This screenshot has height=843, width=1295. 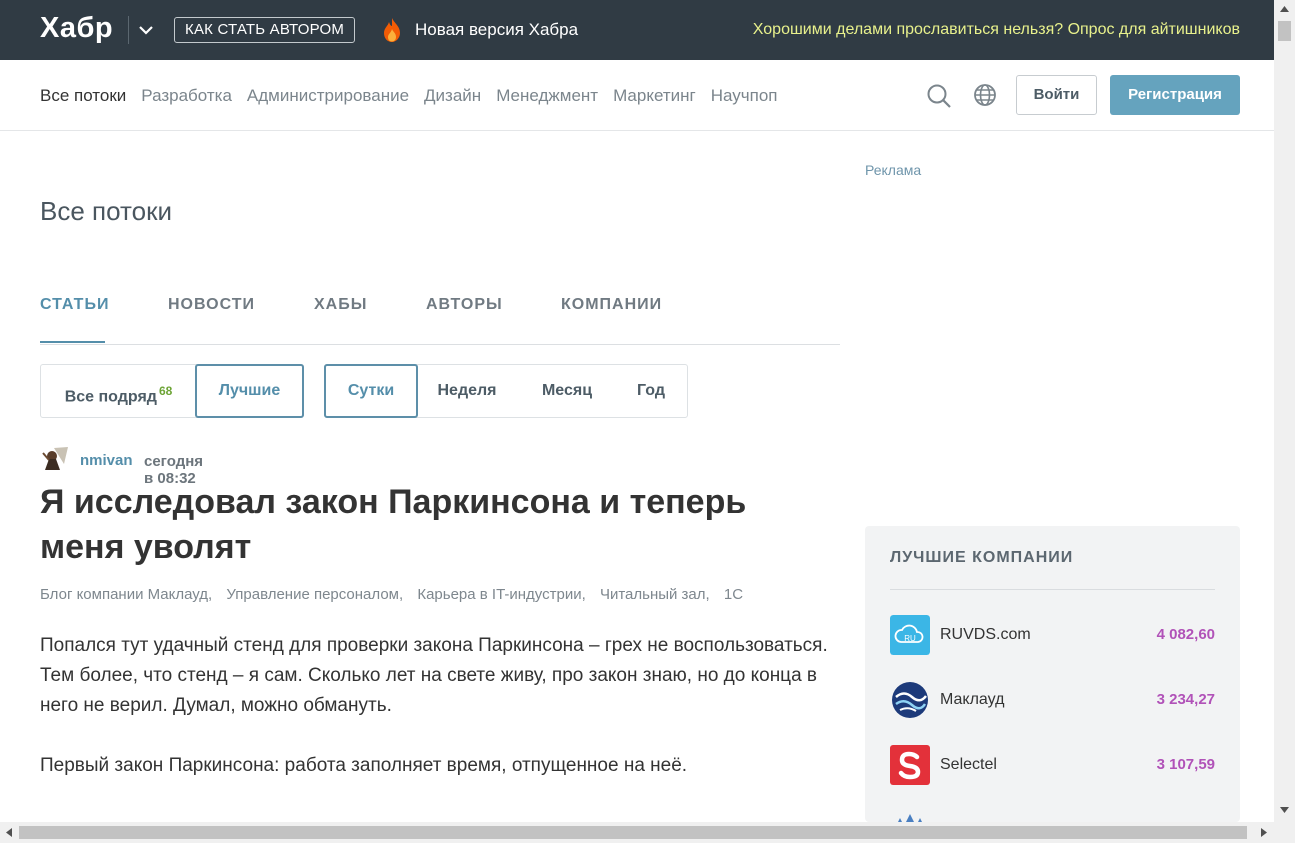 I want to click on vertical-scrollbar, so click(x=1284, y=411).